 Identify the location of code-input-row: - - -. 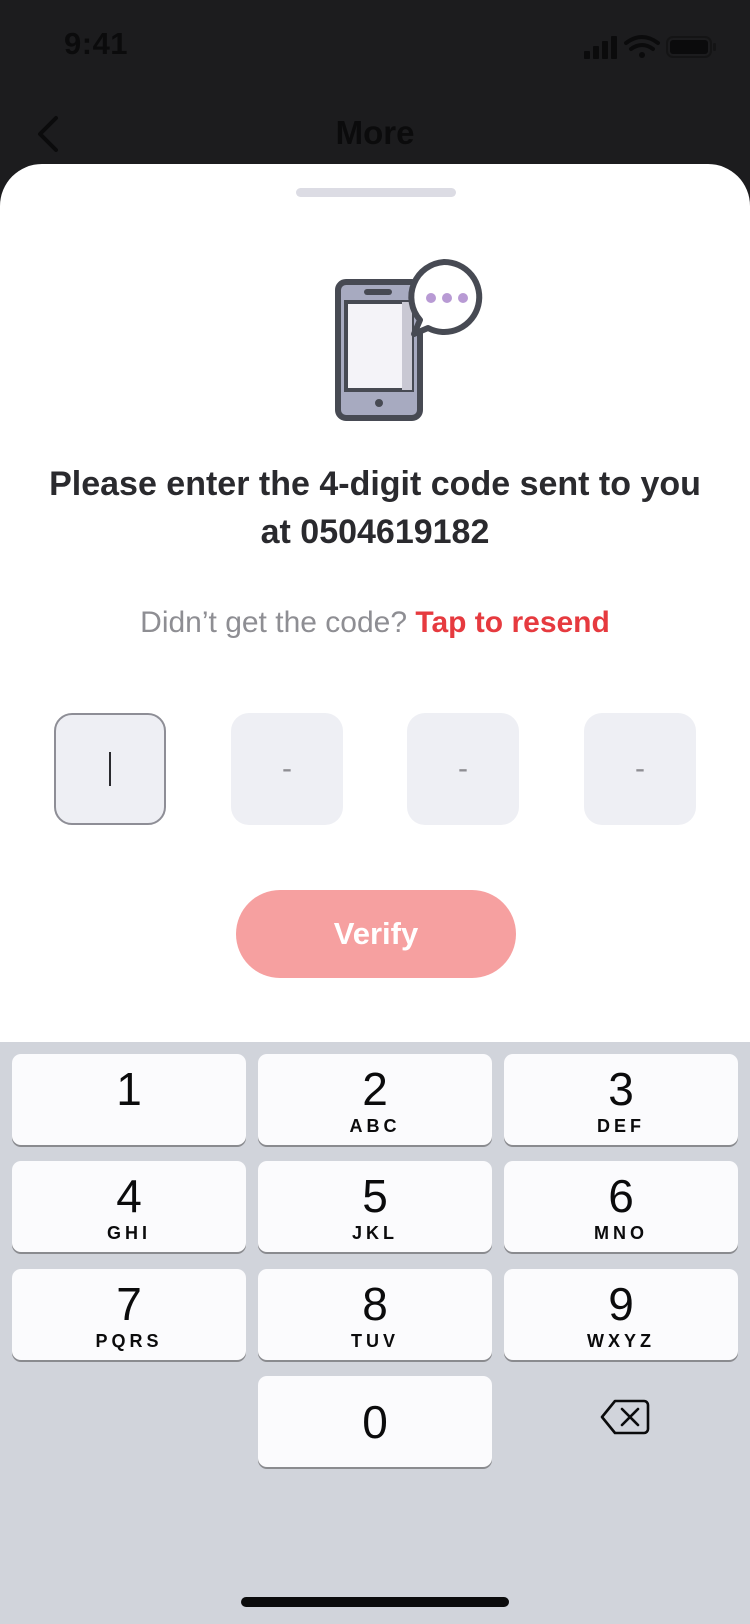
(376, 770).